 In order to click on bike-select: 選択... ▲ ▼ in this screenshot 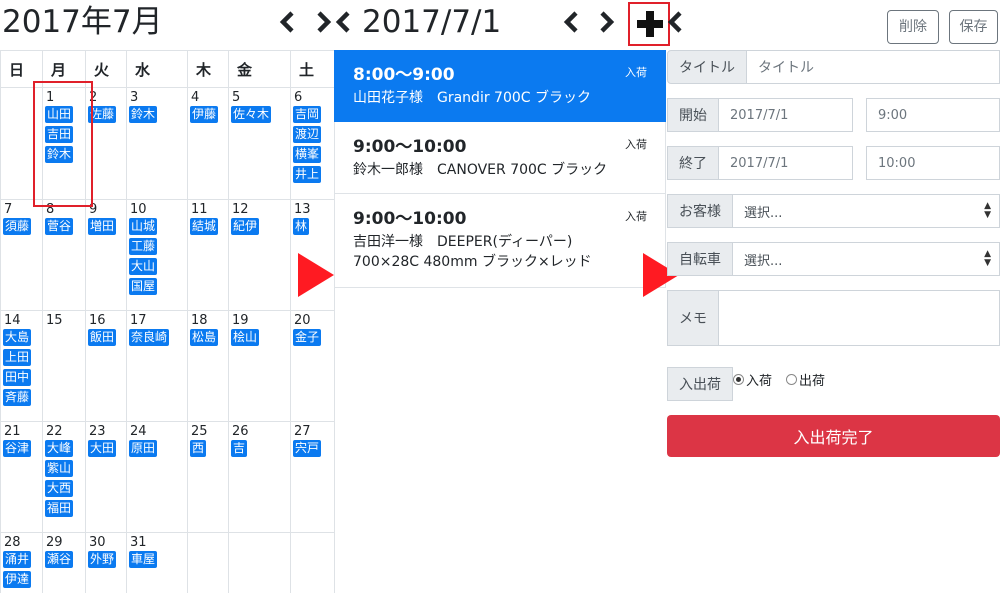, I will do `click(866, 259)`.